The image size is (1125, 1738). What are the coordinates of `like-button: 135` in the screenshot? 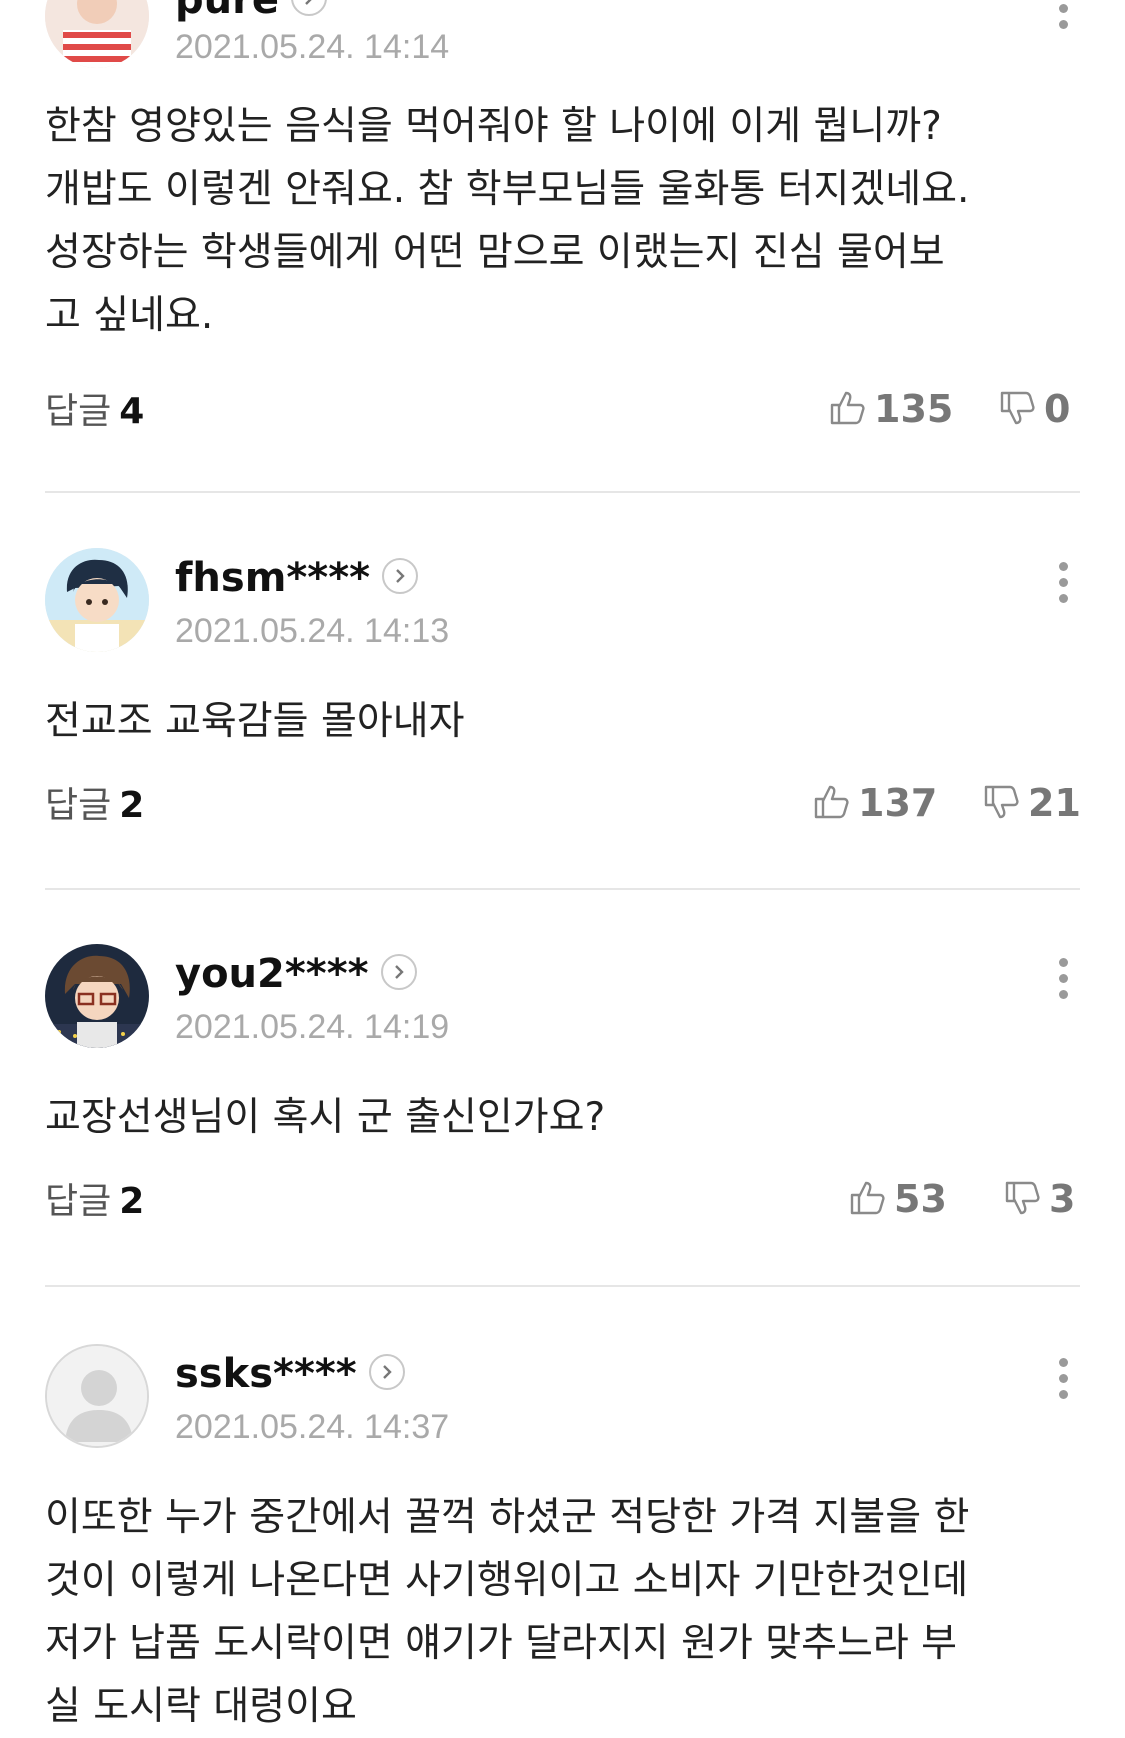 It's located at (890, 411).